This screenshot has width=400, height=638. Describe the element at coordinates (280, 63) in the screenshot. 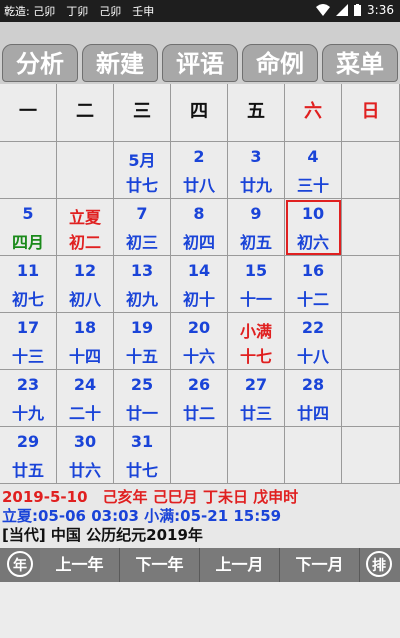

I see `tab-cases: 命例` at that location.